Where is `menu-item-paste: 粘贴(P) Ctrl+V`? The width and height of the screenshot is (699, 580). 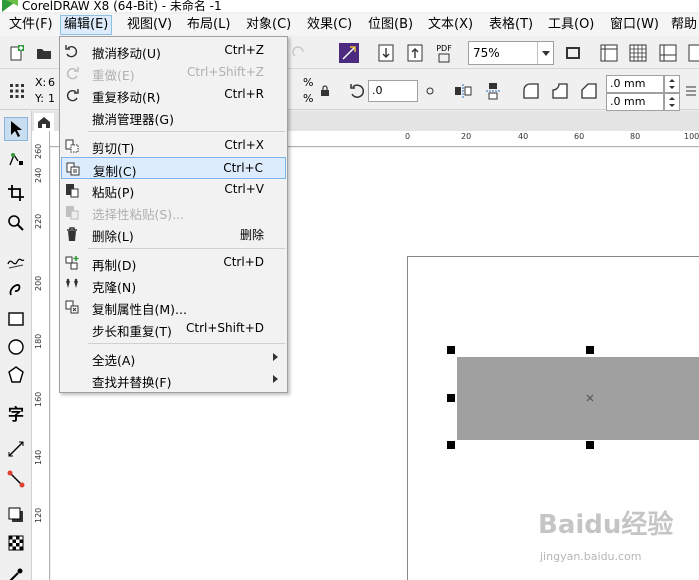 menu-item-paste: 粘贴(P) Ctrl+V is located at coordinates (173, 190).